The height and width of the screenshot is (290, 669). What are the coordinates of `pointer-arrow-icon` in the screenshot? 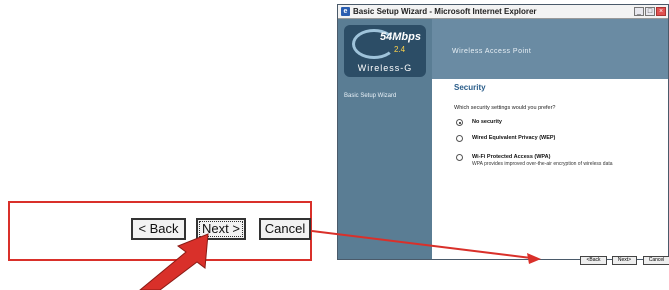 It's located at (174, 261).